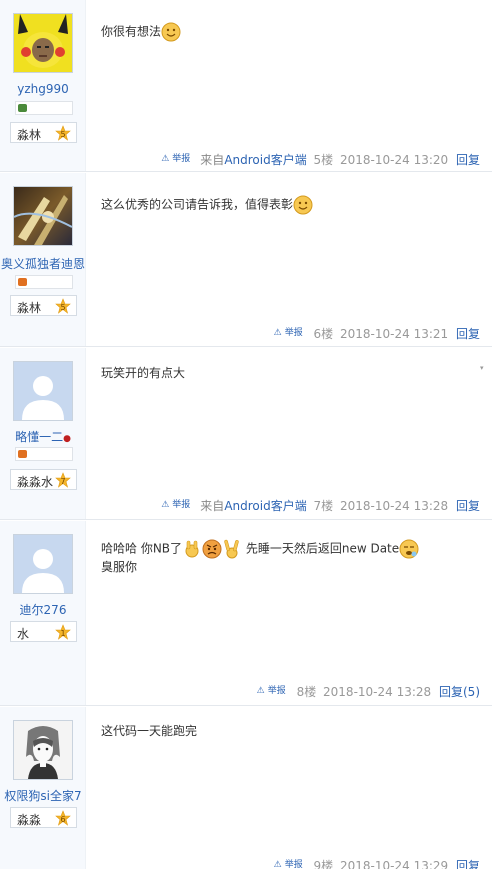 This screenshot has width=492, height=869. I want to click on username: 权限狗si全家7, so click(43, 795).